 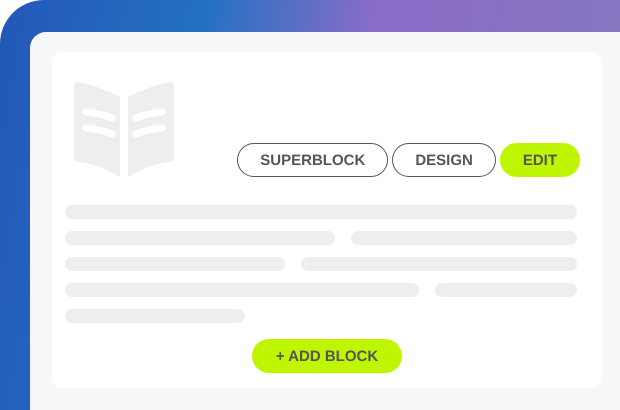 I want to click on mode-tab: DESIGN, so click(x=444, y=160).